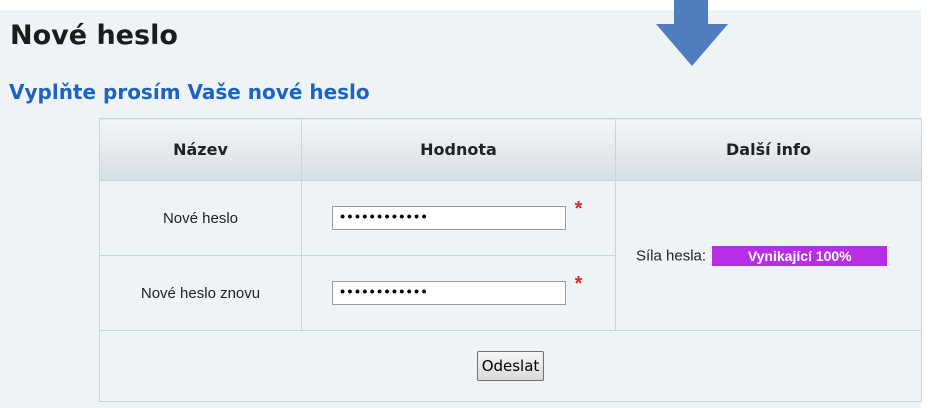 This screenshot has height=408, width=934. I want to click on column-header-info: Další info, so click(768, 149).